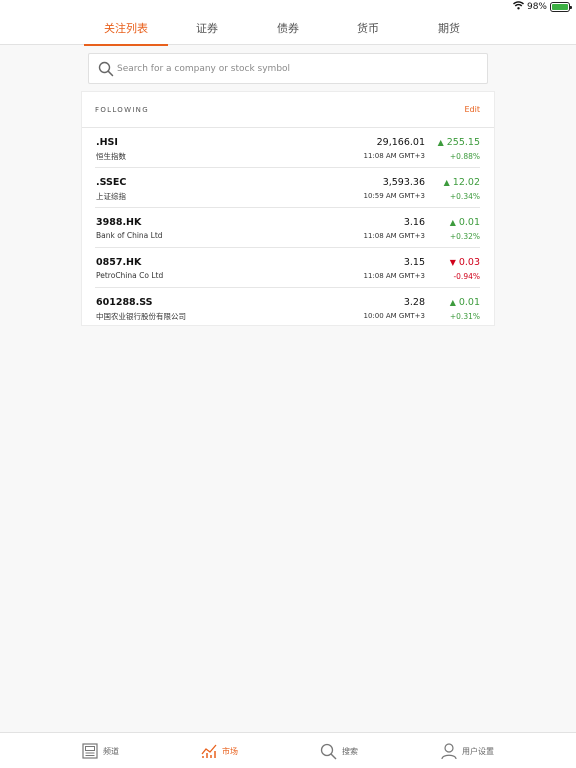 This screenshot has width=576, height=768. What do you see at coordinates (466, 182) in the screenshot?
I see `row-change-value: 12.02` at bounding box center [466, 182].